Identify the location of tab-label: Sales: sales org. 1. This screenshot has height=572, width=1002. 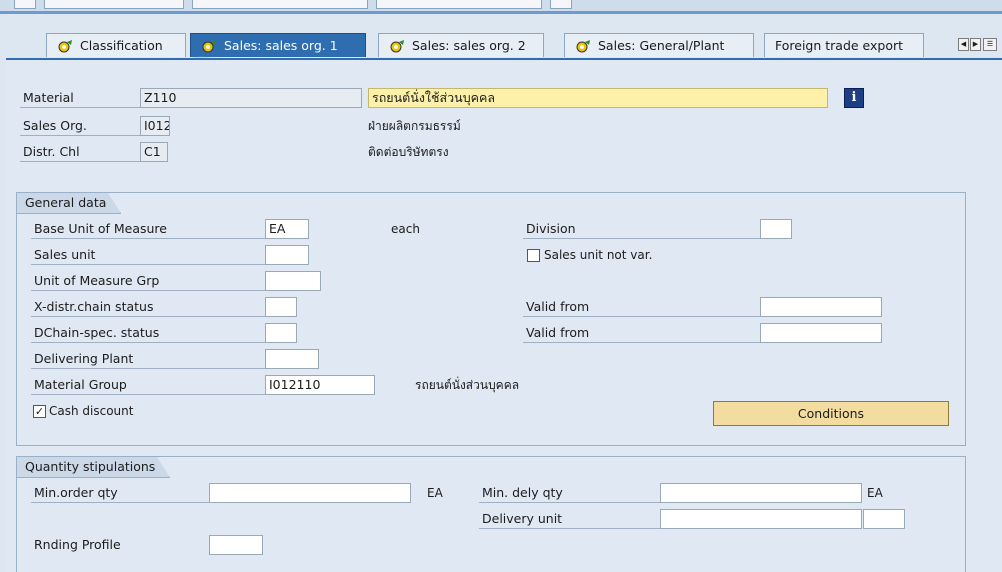
(281, 45).